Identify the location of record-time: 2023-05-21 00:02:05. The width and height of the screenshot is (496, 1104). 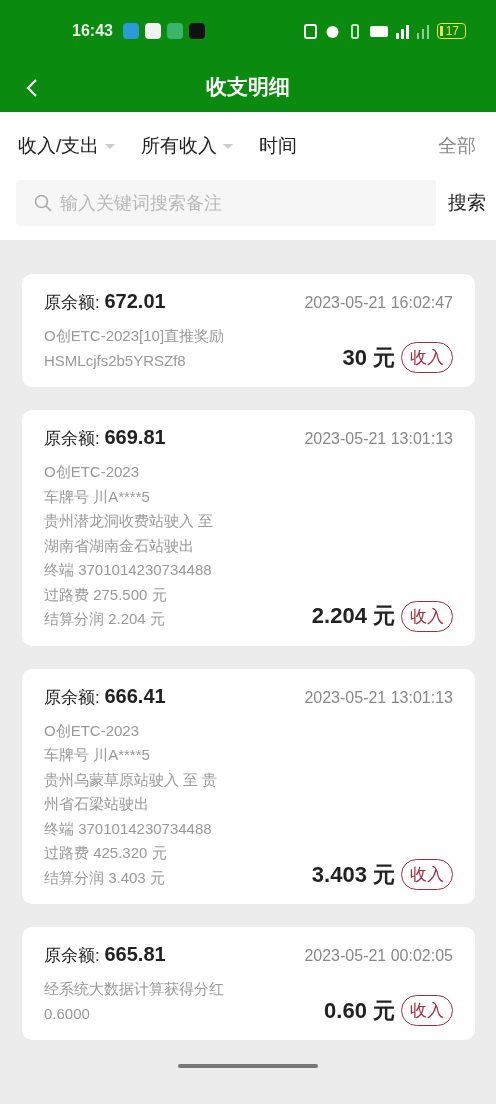
(378, 956).